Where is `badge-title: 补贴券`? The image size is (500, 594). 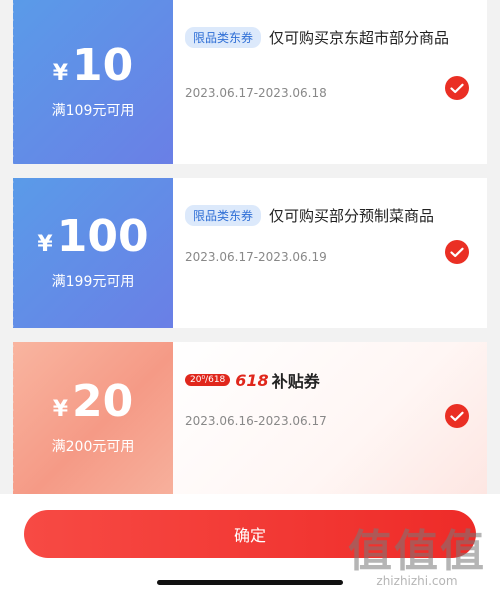
badge-title: 补贴券 is located at coordinates (295, 381).